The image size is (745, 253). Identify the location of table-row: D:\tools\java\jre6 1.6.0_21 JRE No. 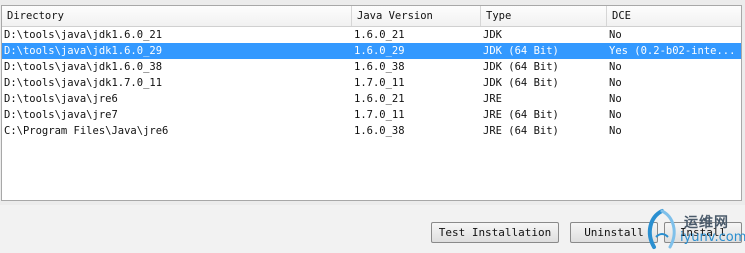
(371, 99).